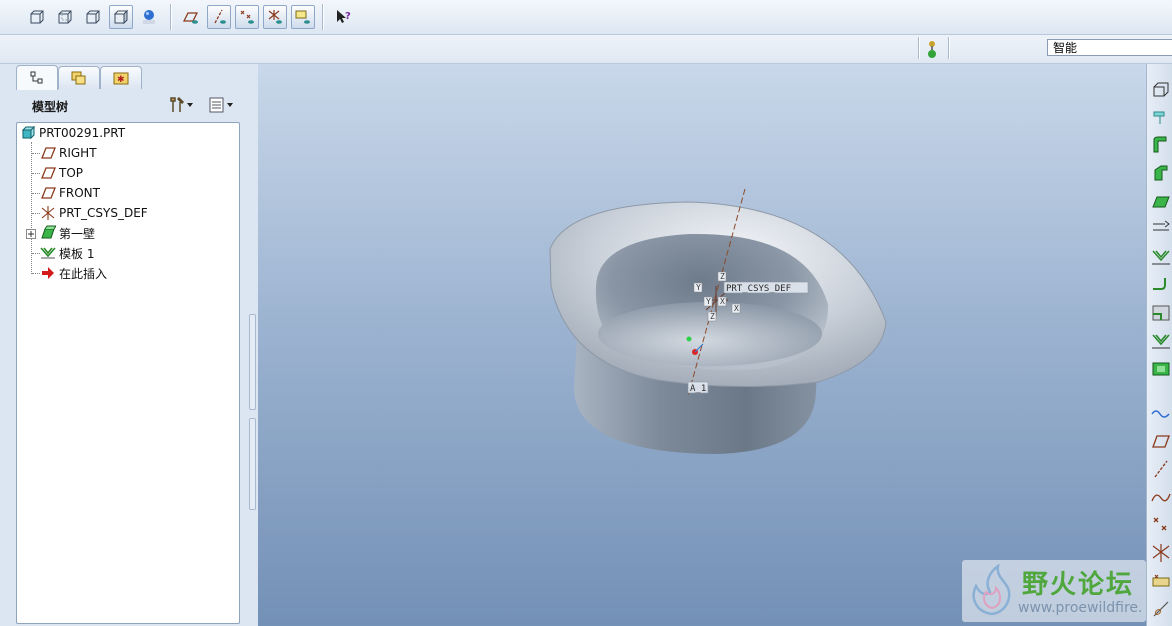 The width and height of the screenshot is (1172, 626). I want to click on tree-item-csys: PRT_CSYS_DEF, so click(94, 213).